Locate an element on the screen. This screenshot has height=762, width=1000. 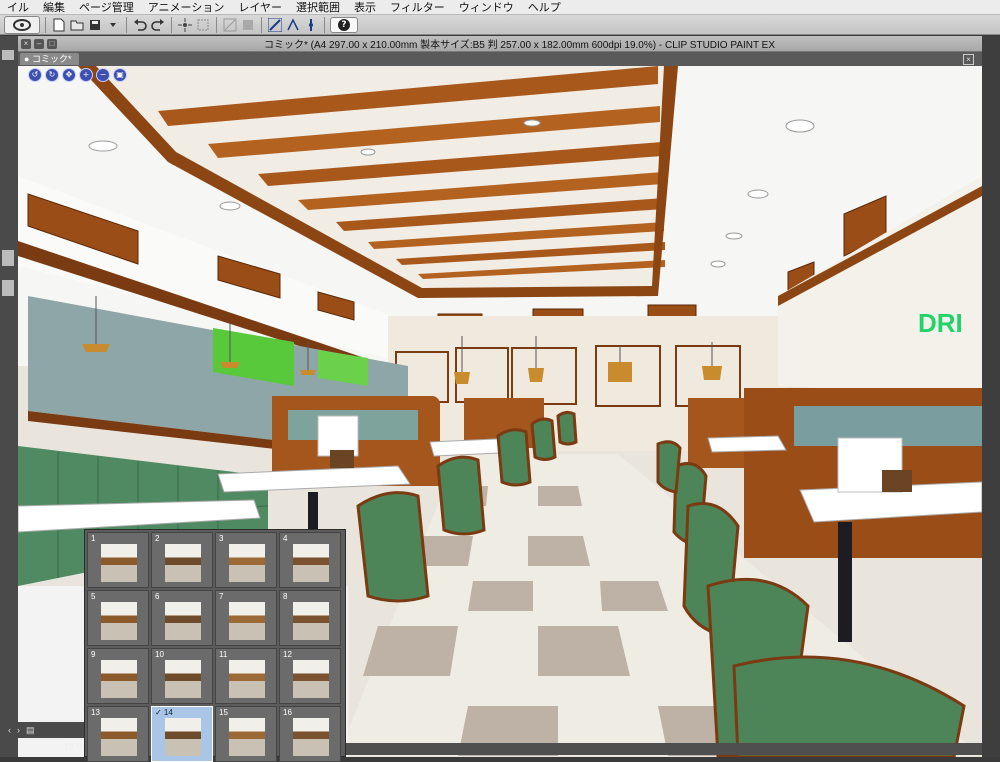
zoom-out-icon: − is located at coordinates (103, 75).